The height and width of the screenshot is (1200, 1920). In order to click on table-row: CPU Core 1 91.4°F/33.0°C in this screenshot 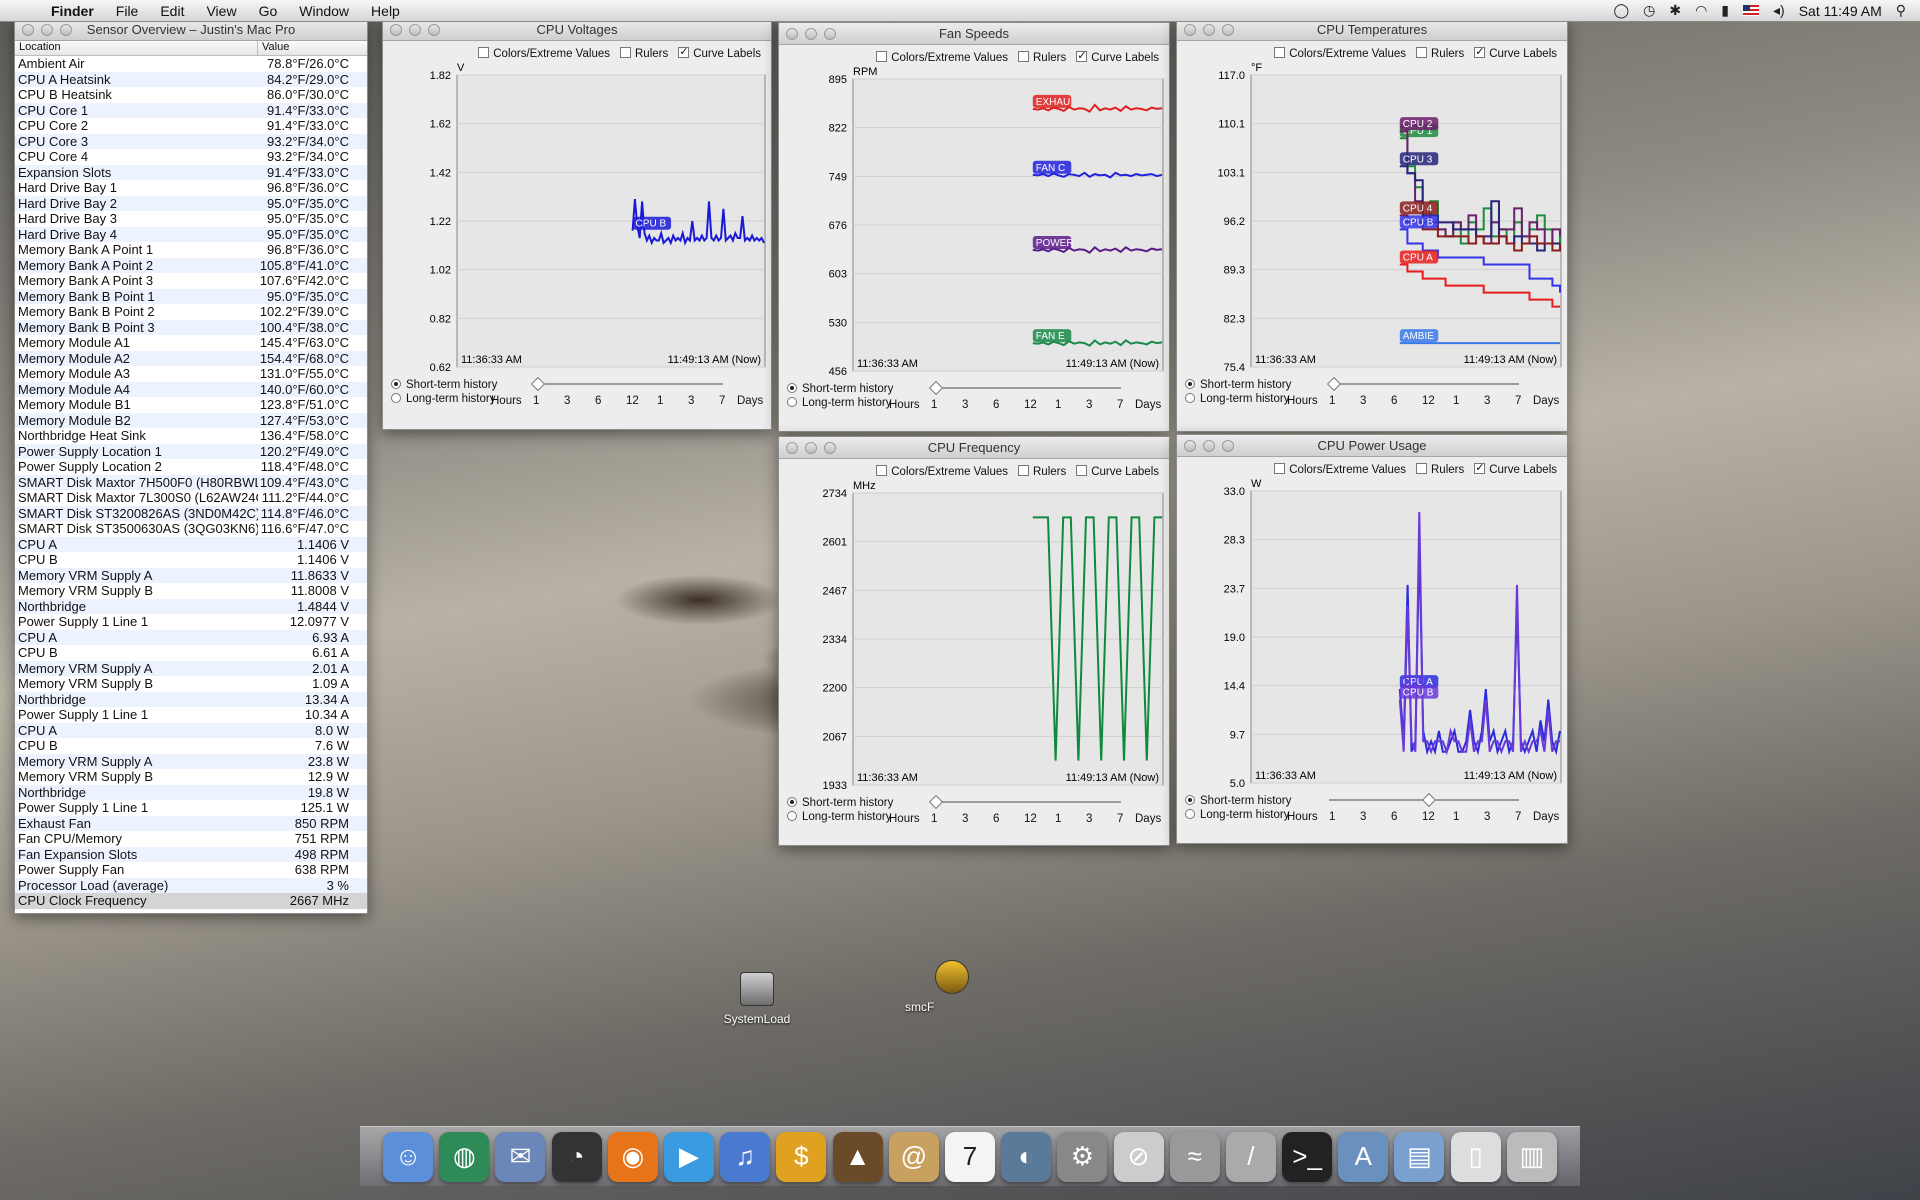, I will do `click(191, 110)`.